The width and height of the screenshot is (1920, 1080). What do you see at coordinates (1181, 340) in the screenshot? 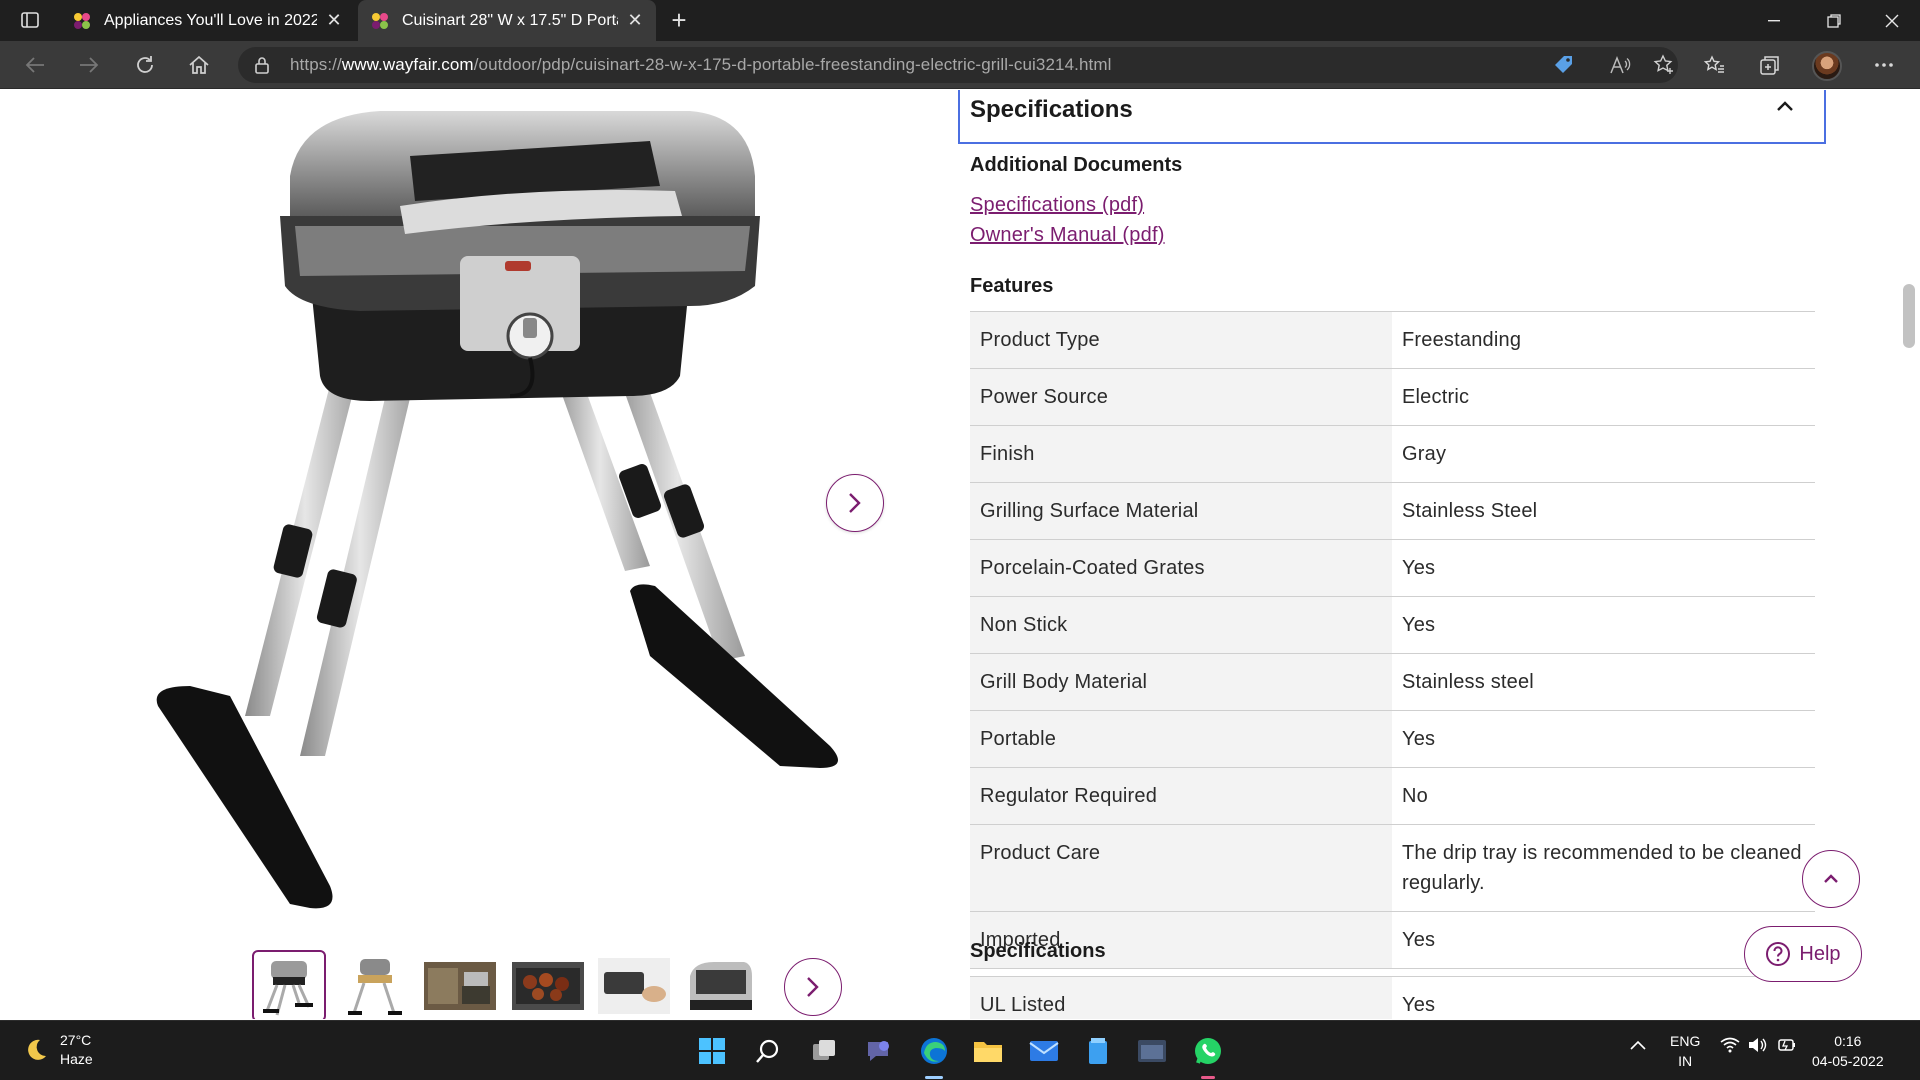
I see `spec-label: Product Type` at bounding box center [1181, 340].